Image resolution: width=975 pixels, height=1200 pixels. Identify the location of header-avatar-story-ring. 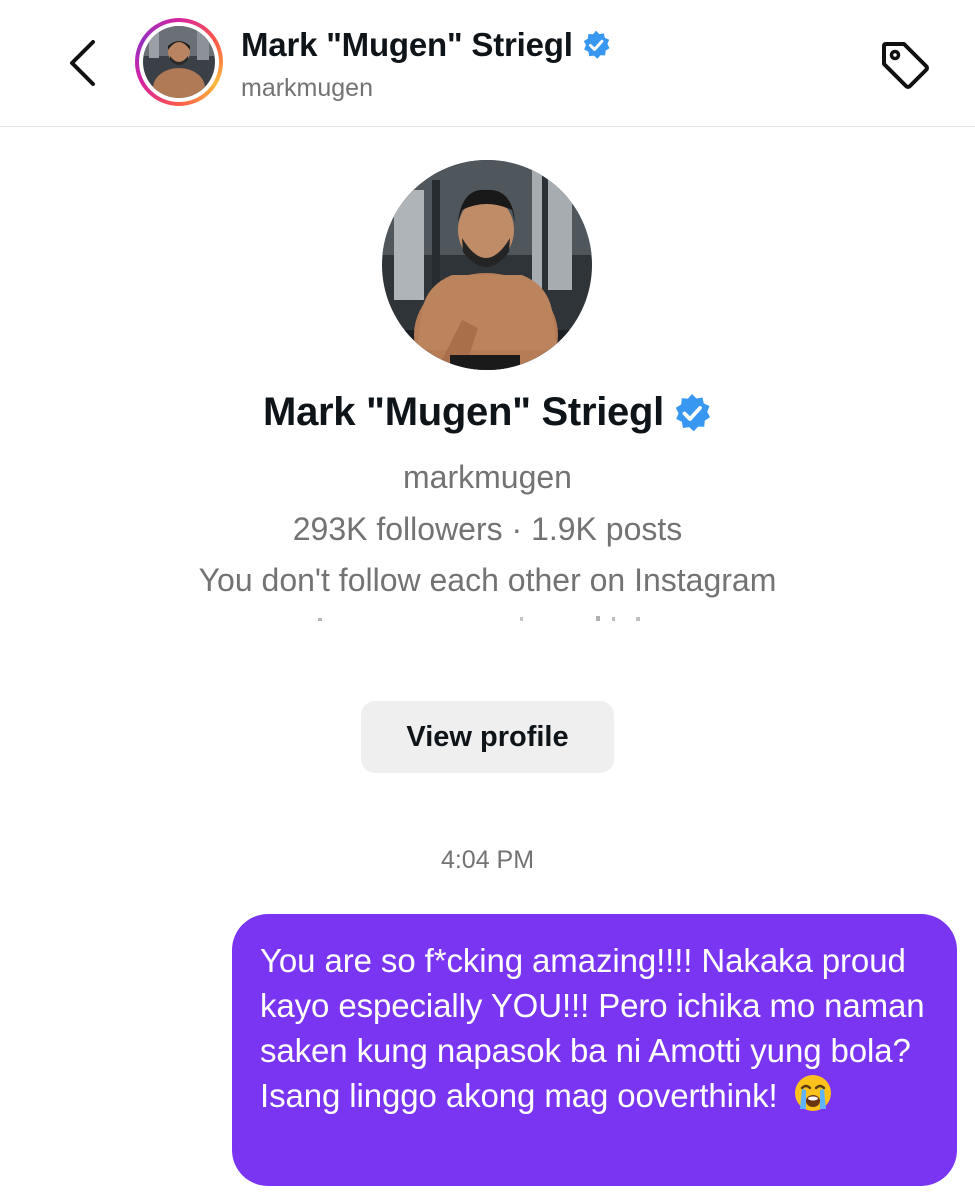
(179, 62).